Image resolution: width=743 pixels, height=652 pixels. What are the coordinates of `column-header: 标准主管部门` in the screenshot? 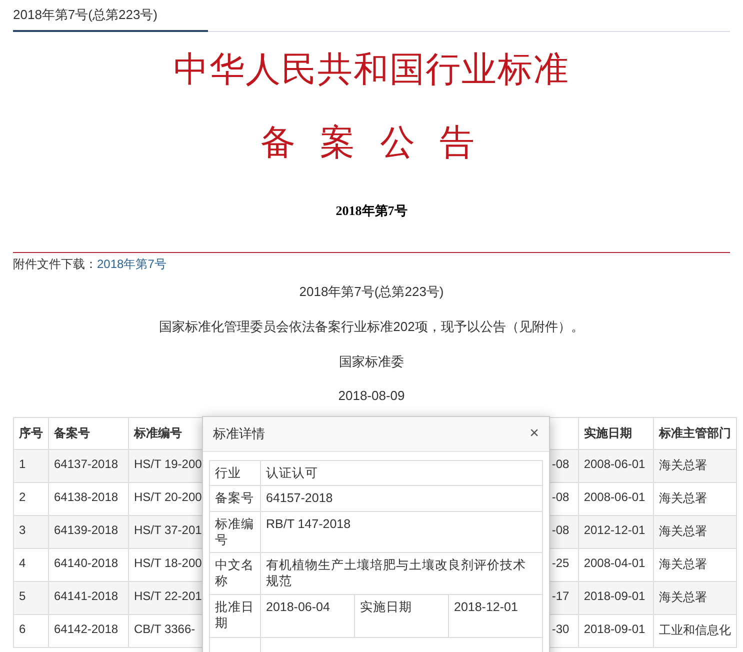 It's located at (694, 434).